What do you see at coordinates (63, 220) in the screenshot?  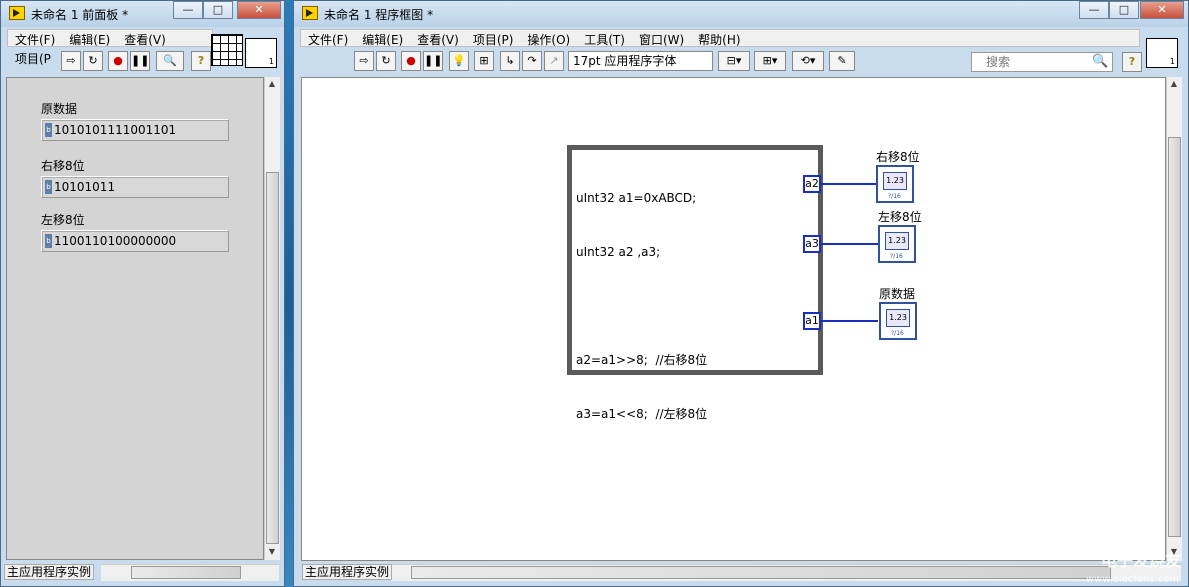 I see `indicator-label-left-shift: 左移8位` at bounding box center [63, 220].